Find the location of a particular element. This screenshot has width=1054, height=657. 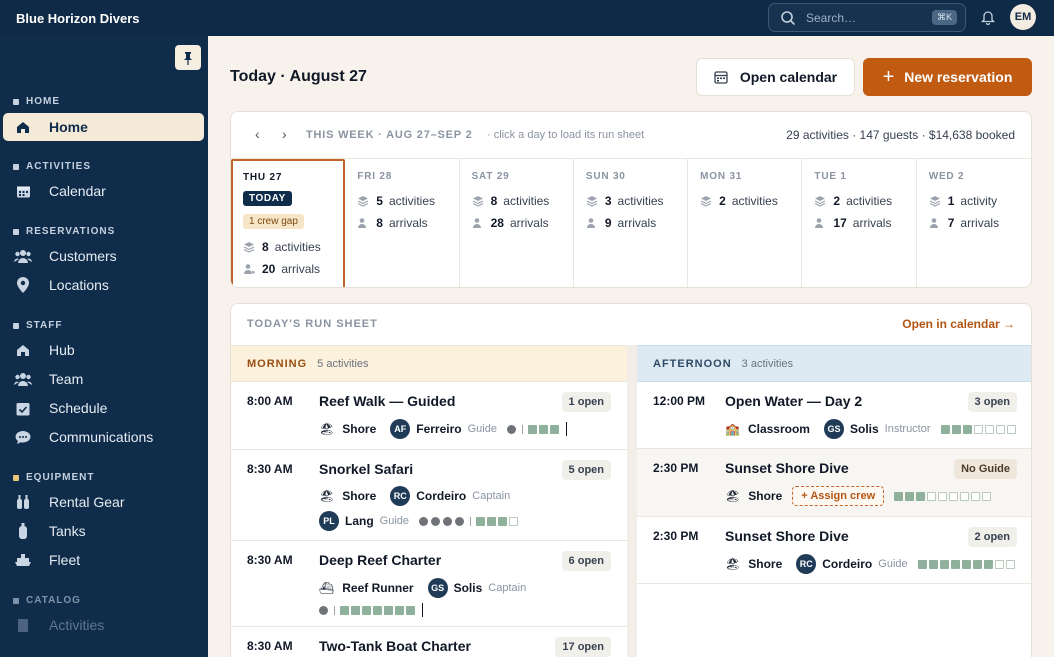

day-tue-1: TUE 1 2 activities 17 arrivals is located at coordinates (859, 223).